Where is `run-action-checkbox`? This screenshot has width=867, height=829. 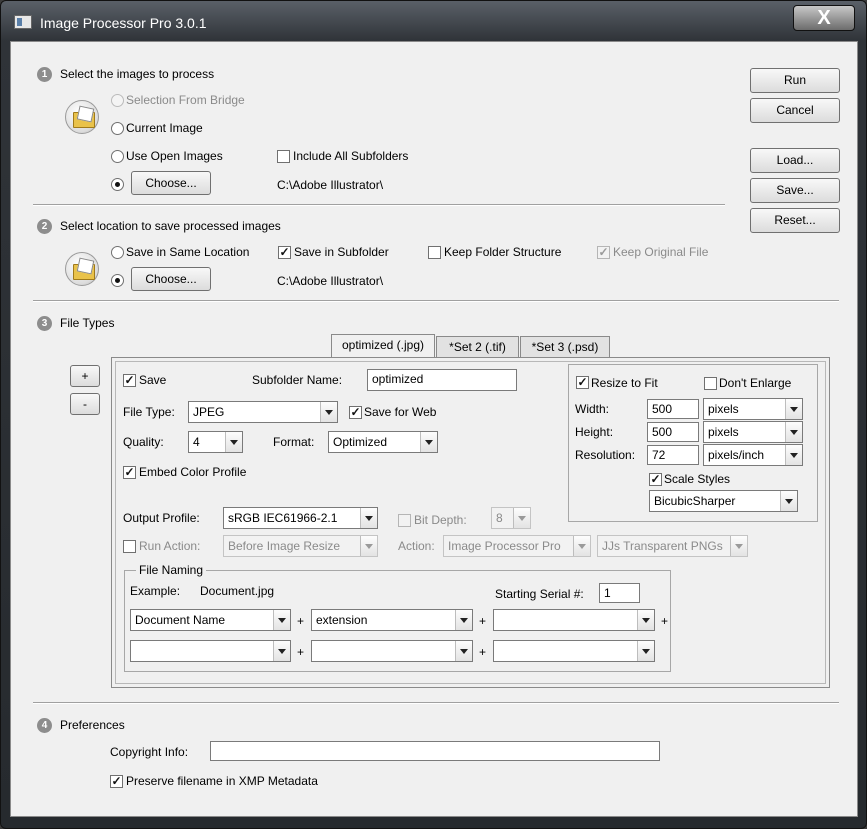
run-action-checkbox is located at coordinates (129, 546).